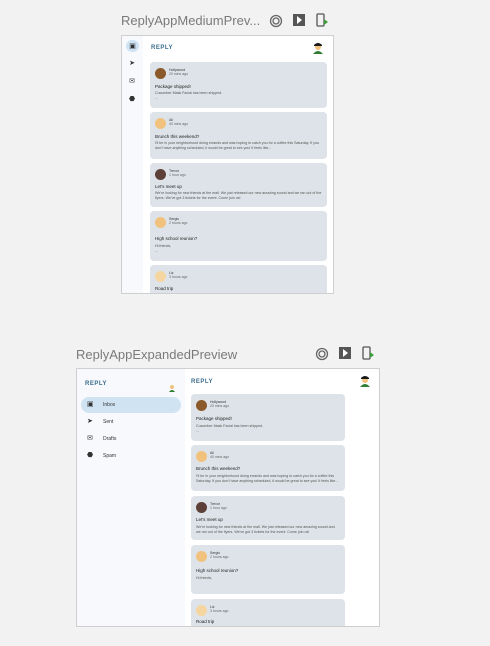  Describe the element at coordinates (132, 63) in the screenshot. I see `rail-send-icon: ➤` at that location.